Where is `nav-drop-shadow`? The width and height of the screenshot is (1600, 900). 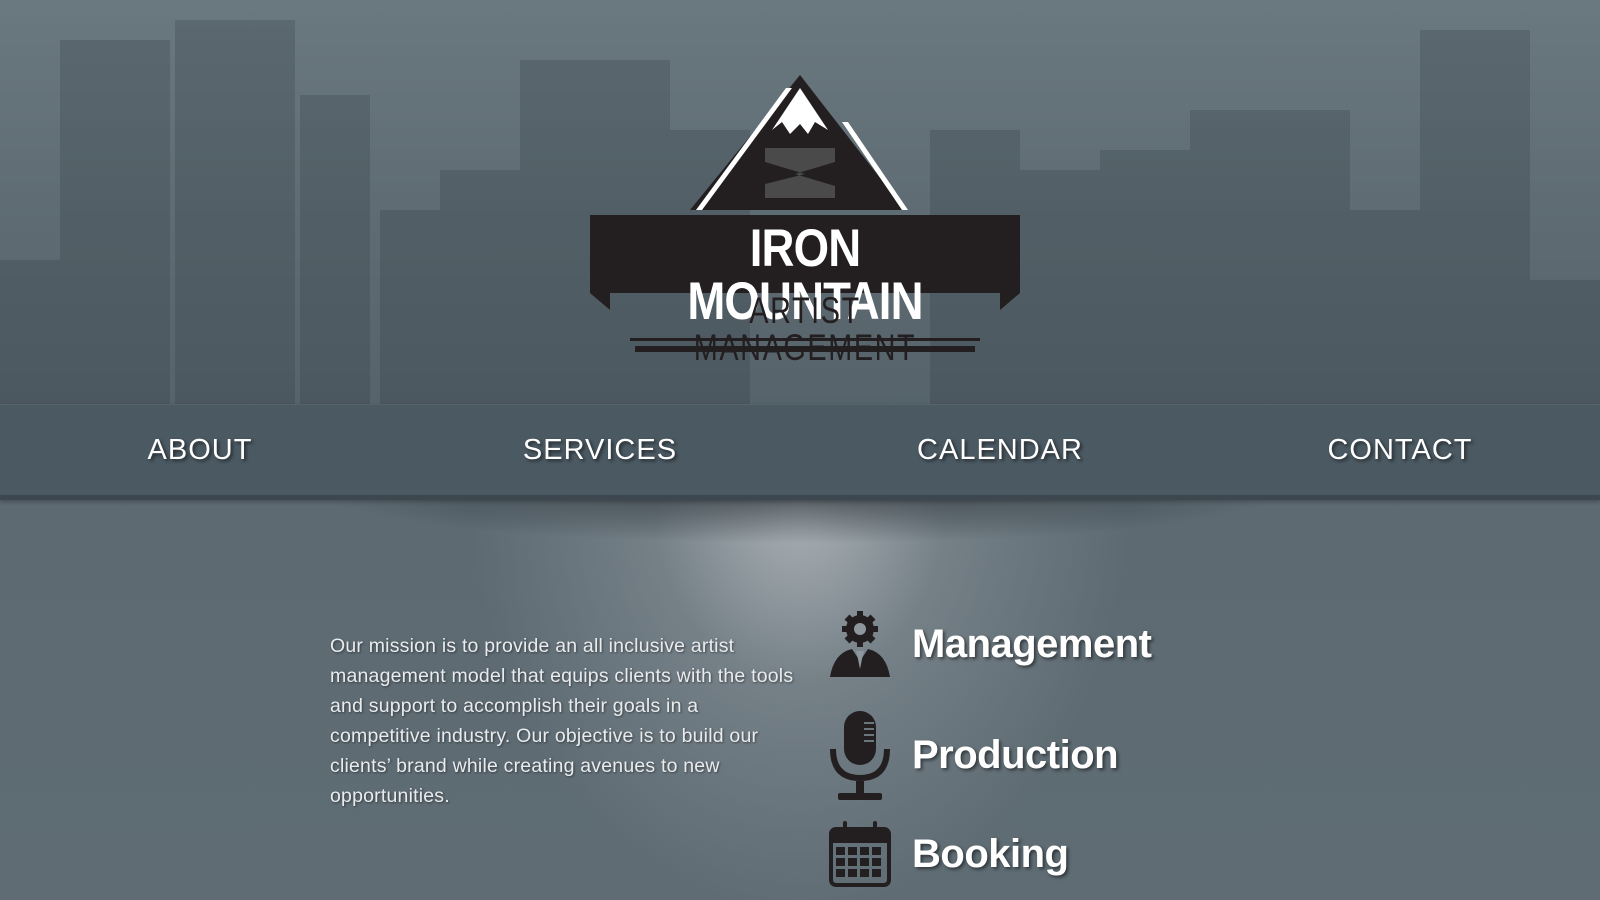
nav-drop-shadow is located at coordinates (800, 519).